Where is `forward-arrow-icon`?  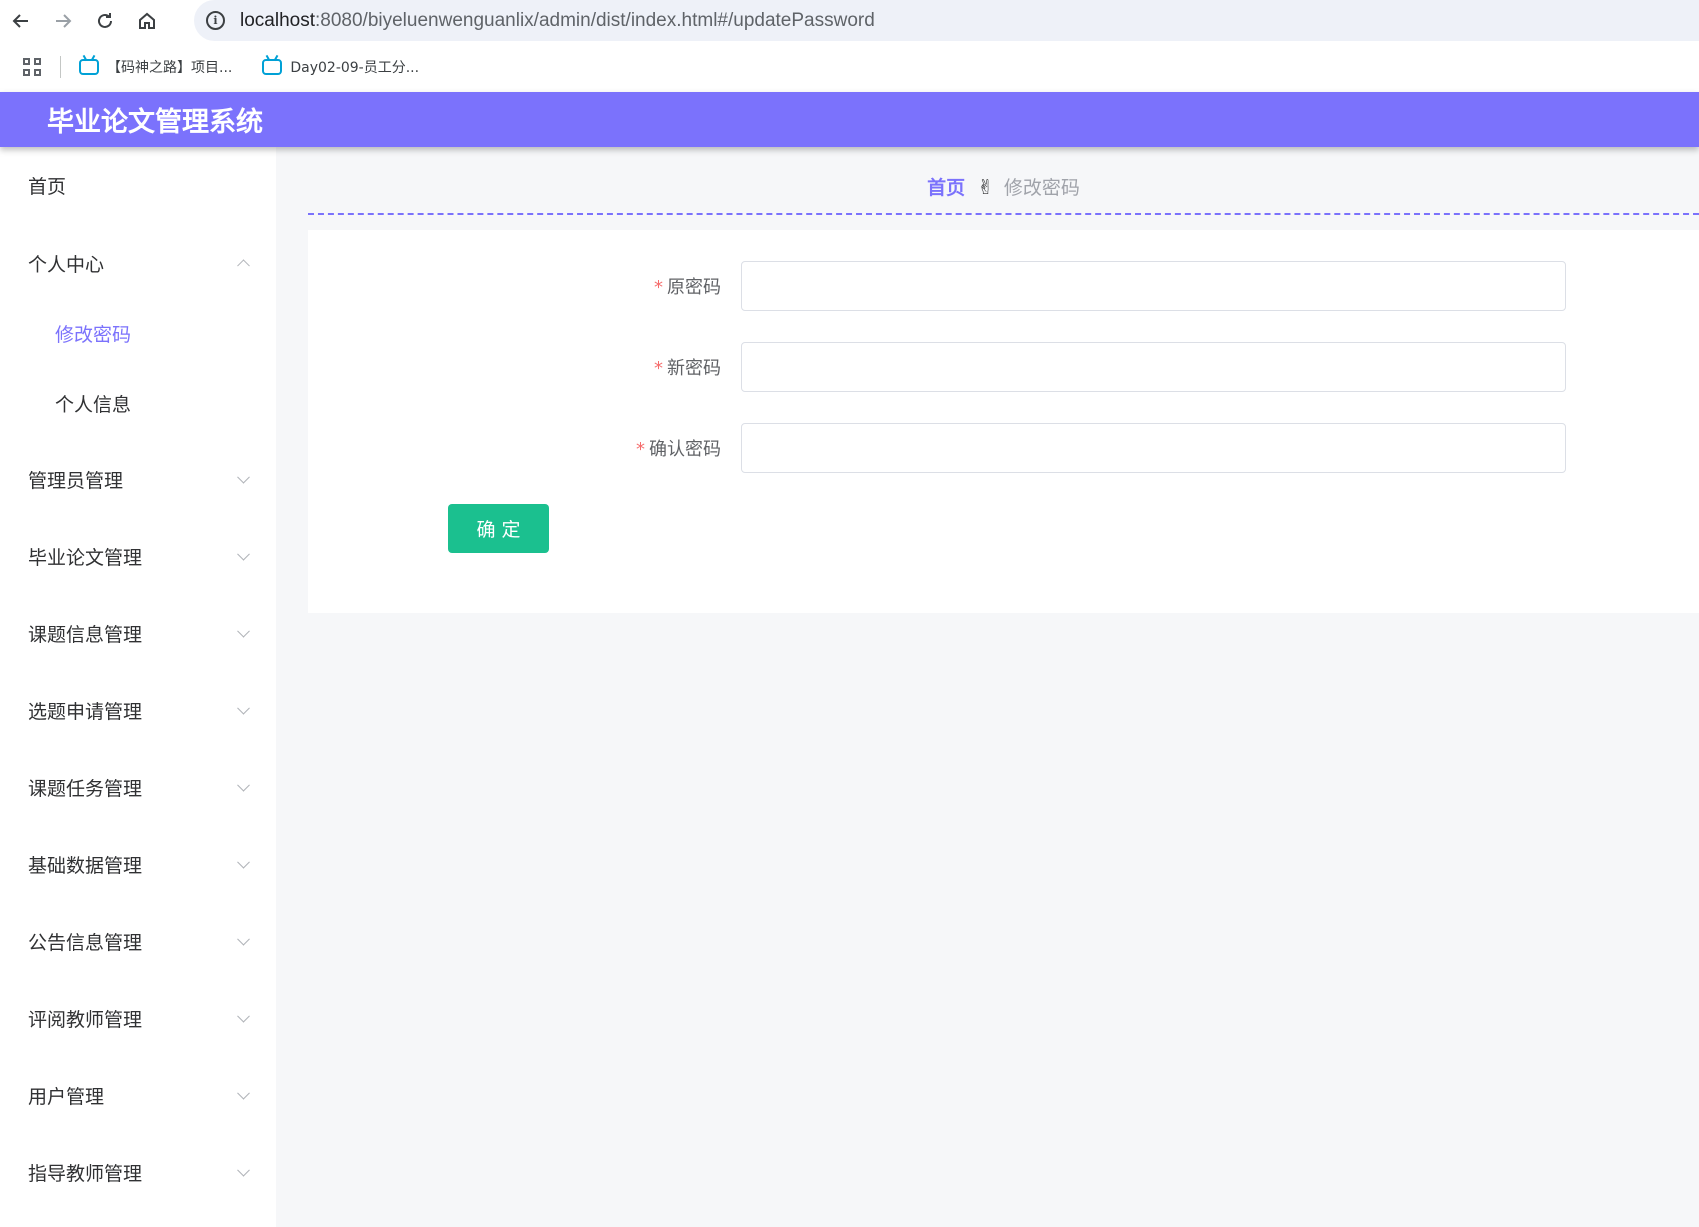 forward-arrow-icon is located at coordinates (63, 21).